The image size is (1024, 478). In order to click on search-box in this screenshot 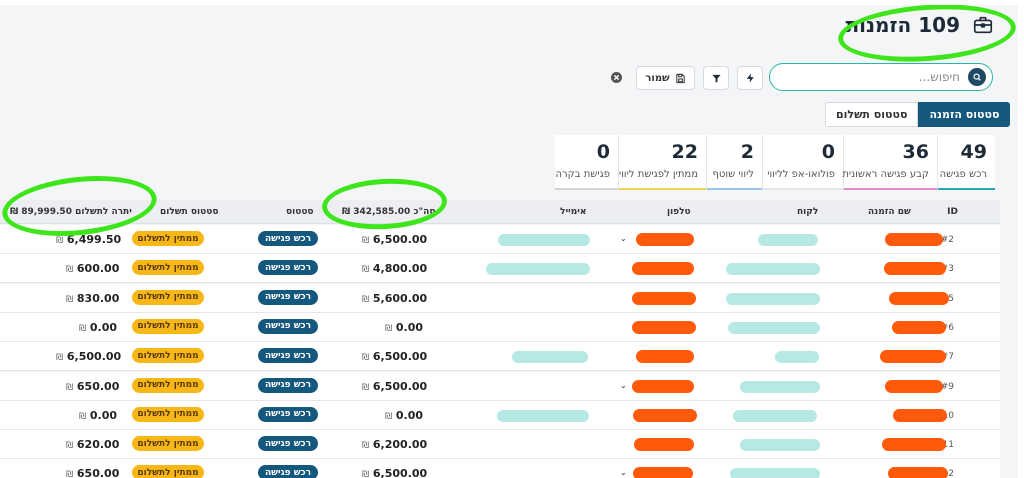, I will do `click(881, 77)`.